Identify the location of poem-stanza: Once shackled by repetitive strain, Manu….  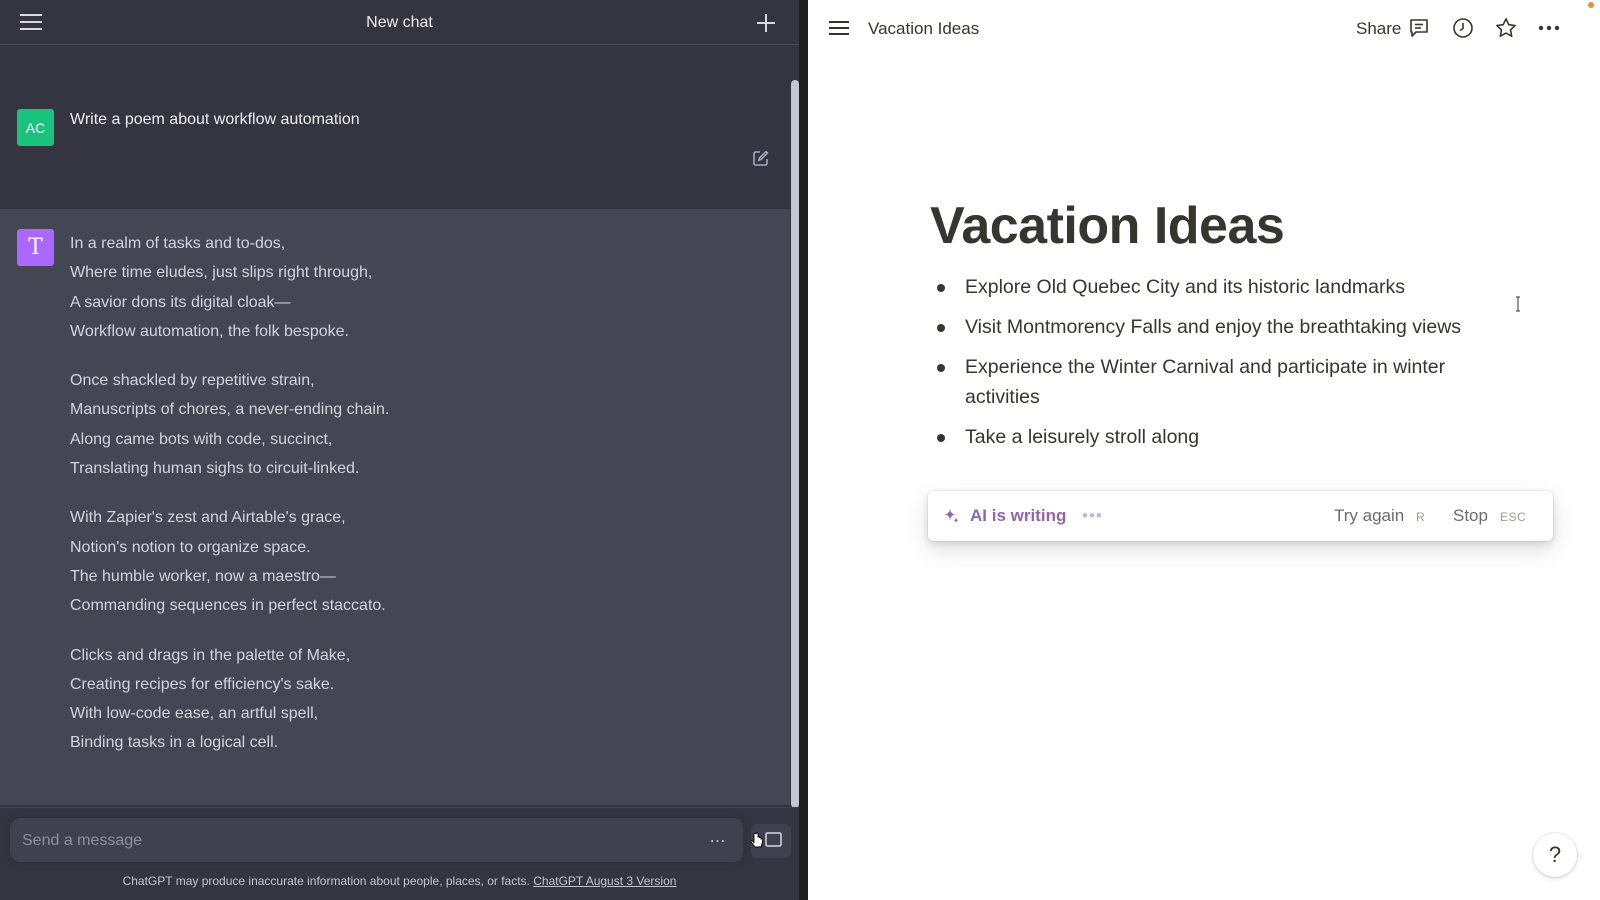
(410, 424).